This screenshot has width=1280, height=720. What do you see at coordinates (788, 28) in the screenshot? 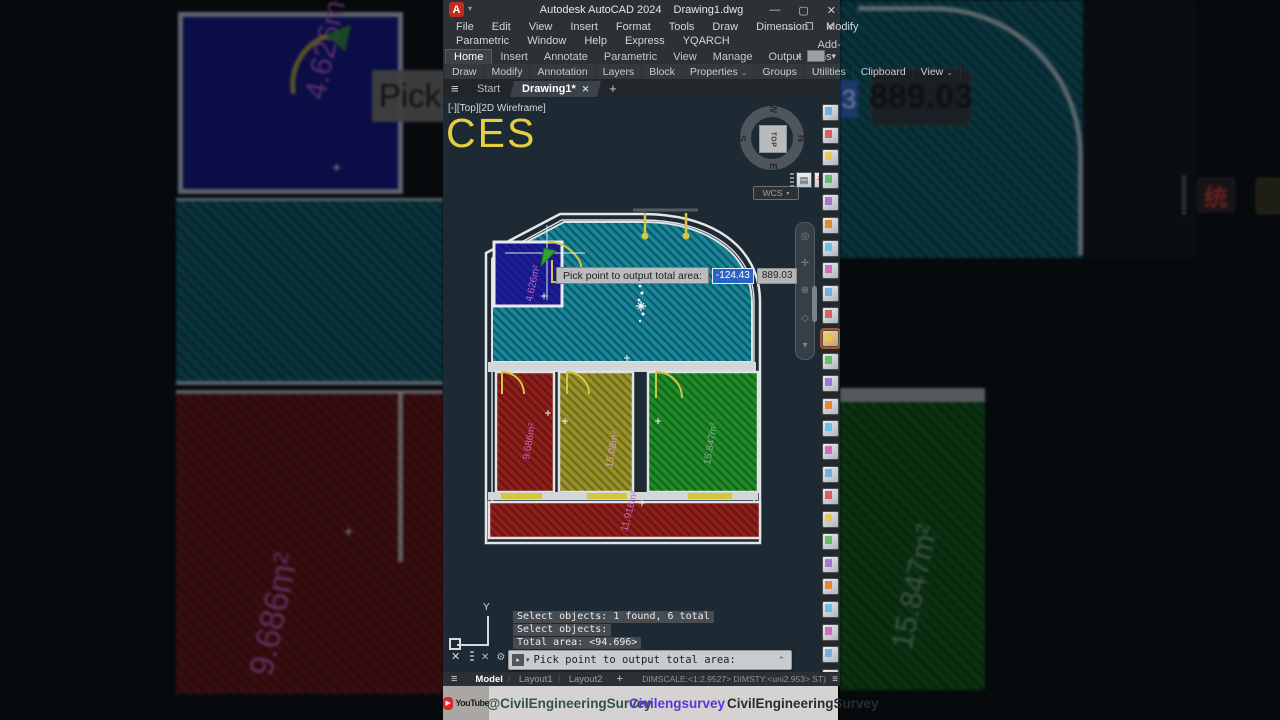
I see `doc-minimize-button: —` at bounding box center [788, 28].